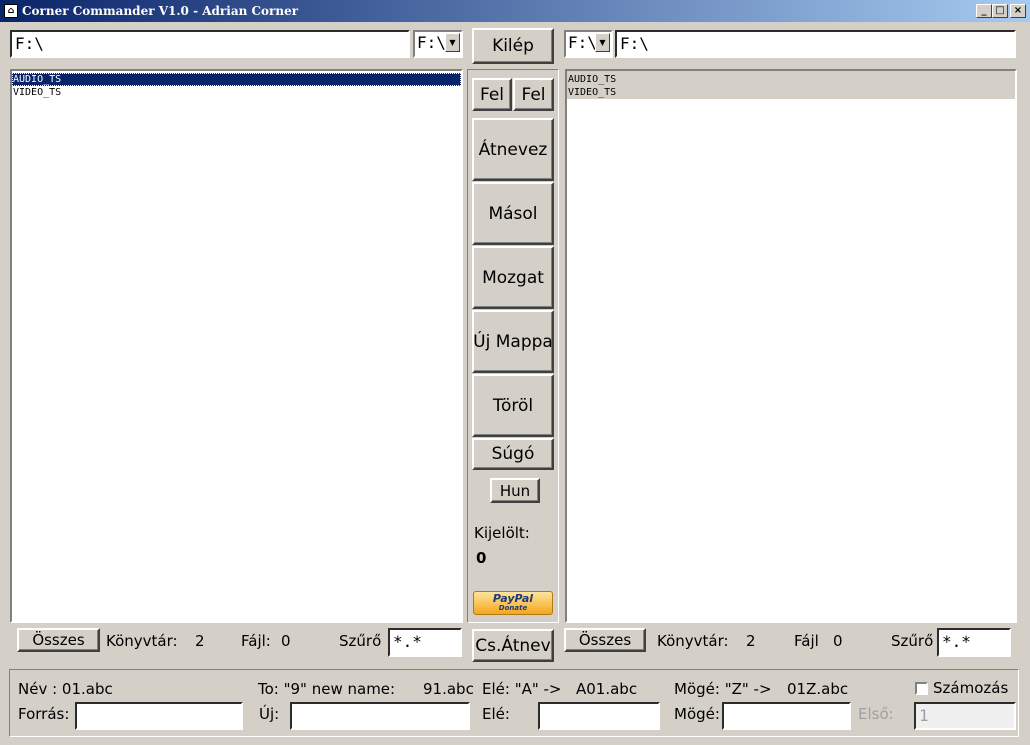  What do you see at coordinates (448, 689) in the screenshot?
I see `to-result: 91.abc` at bounding box center [448, 689].